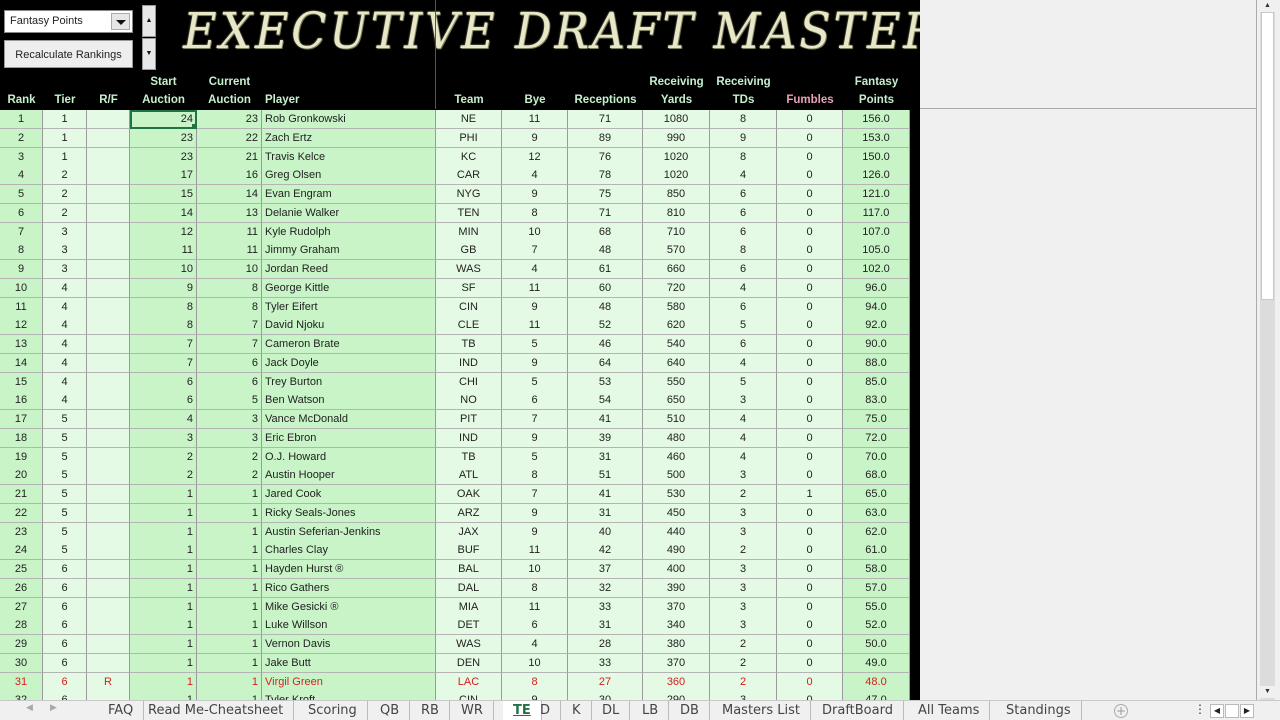 The height and width of the screenshot is (720, 1280). Describe the element at coordinates (21, 626) in the screenshot. I see `cell-rank: 28` at that location.